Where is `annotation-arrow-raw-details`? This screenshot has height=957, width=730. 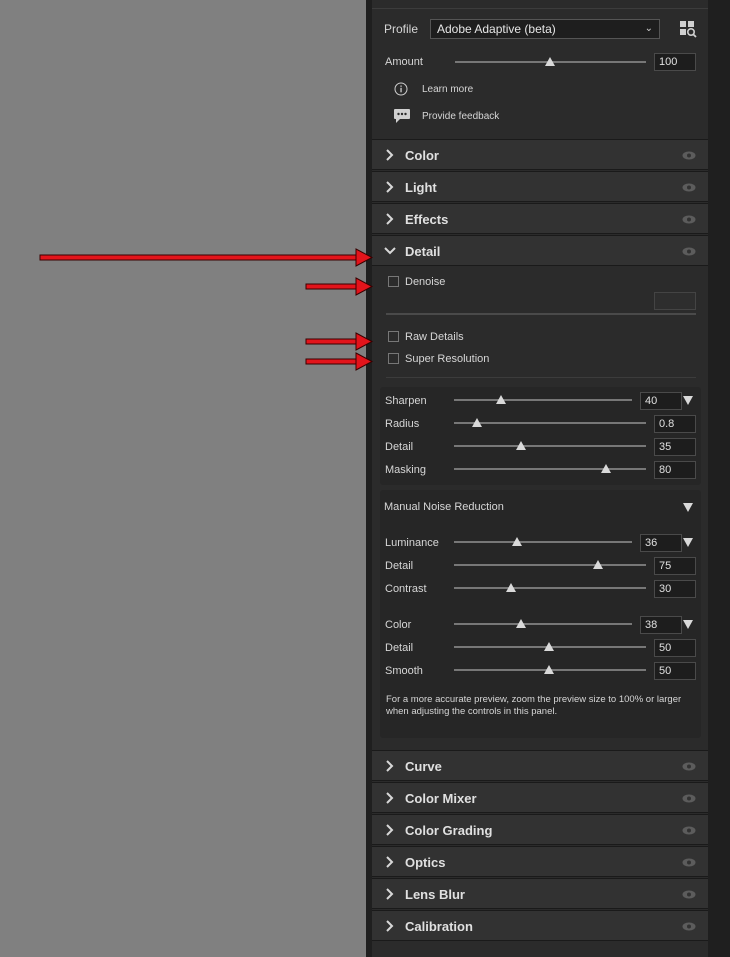
annotation-arrow-raw-details is located at coordinates (339, 341).